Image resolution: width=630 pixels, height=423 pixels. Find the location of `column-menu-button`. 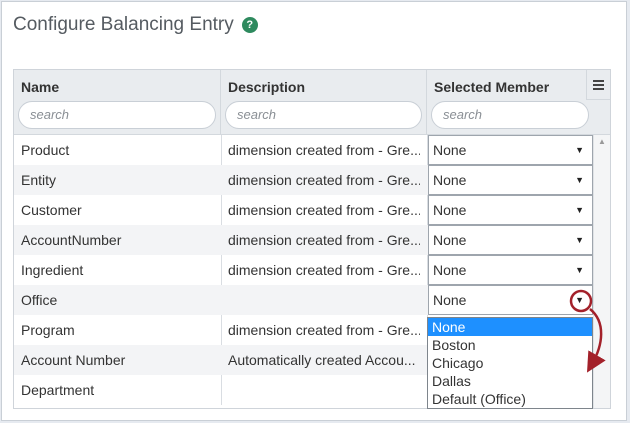

column-menu-button is located at coordinates (598, 85).